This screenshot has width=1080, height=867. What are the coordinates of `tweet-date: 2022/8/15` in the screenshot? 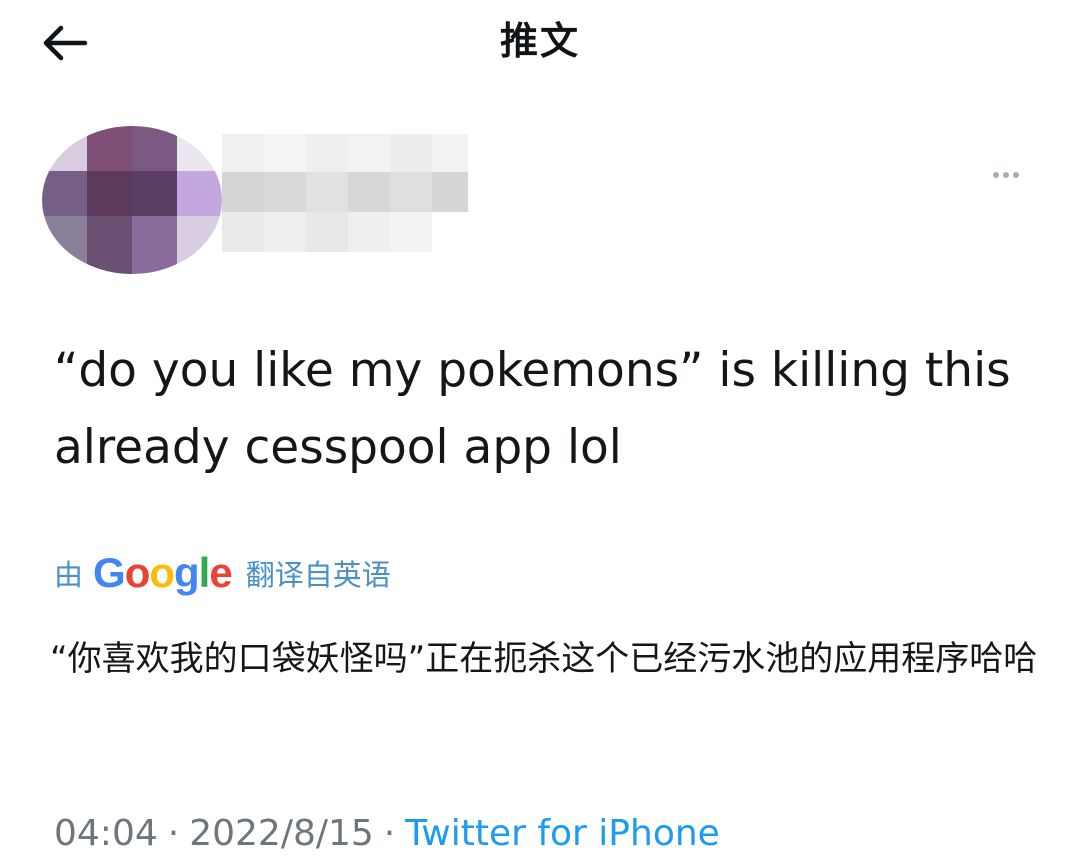 It's located at (281, 833).